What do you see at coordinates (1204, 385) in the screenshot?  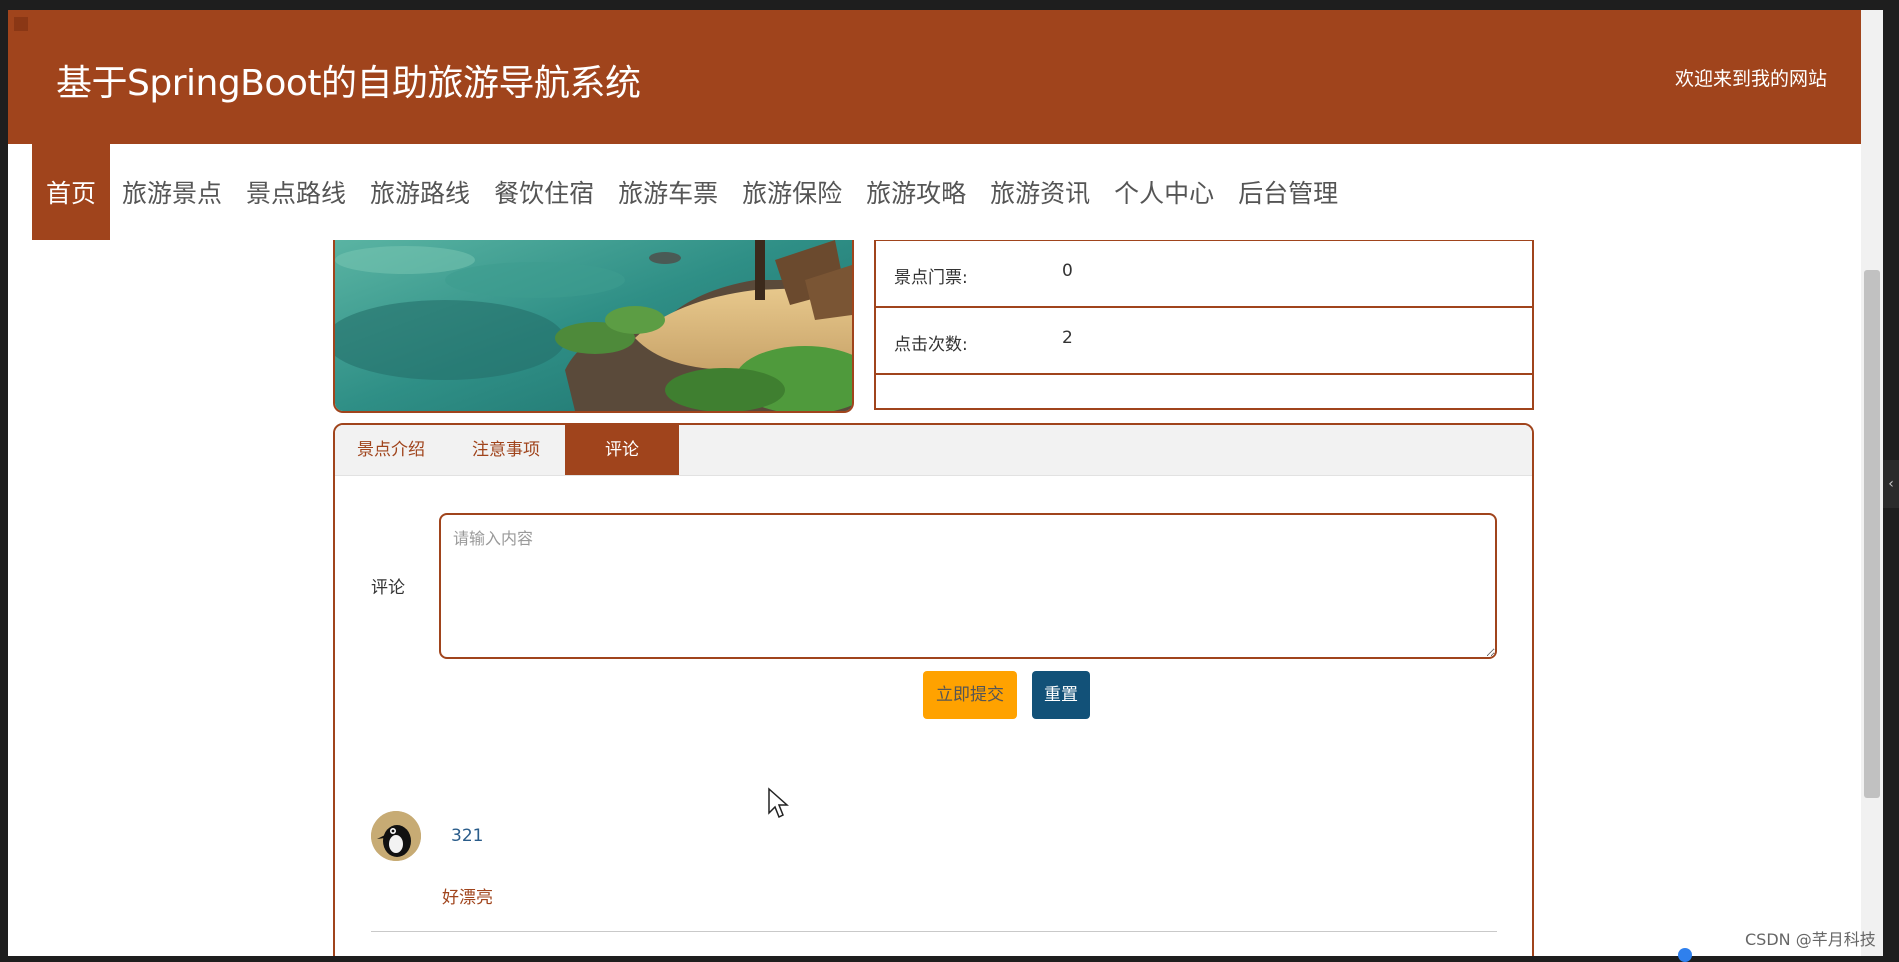 I see `info-row-empty` at bounding box center [1204, 385].